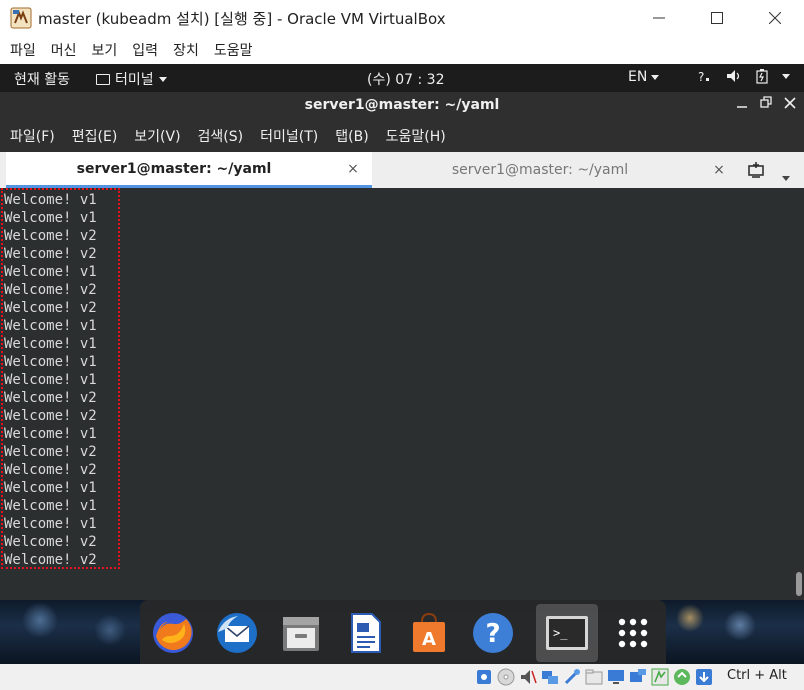 This screenshot has height=690, width=804. I want to click on maximize-button, so click(717, 18).